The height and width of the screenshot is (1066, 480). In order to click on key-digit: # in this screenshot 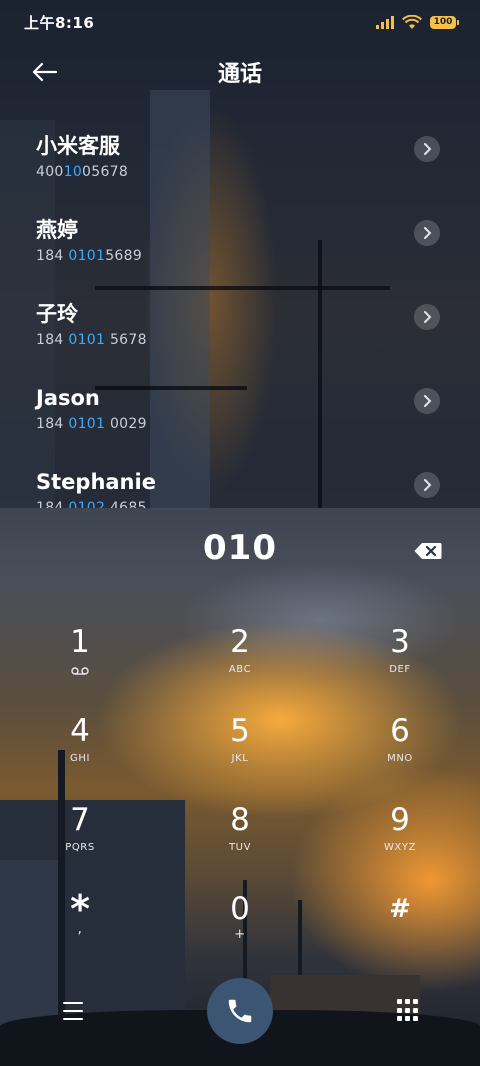, I will do `click(400, 909)`.